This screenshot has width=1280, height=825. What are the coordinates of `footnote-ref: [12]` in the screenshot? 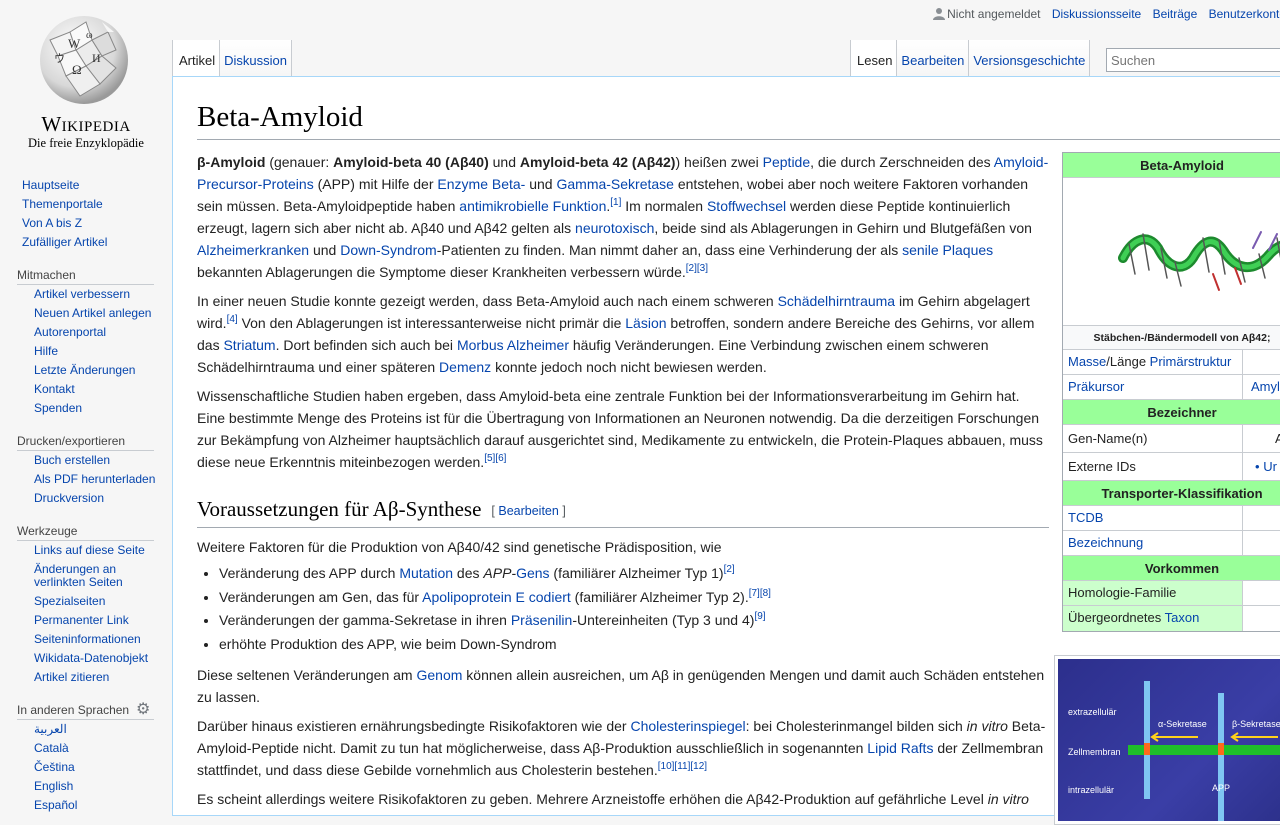 It's located at (698, 766).